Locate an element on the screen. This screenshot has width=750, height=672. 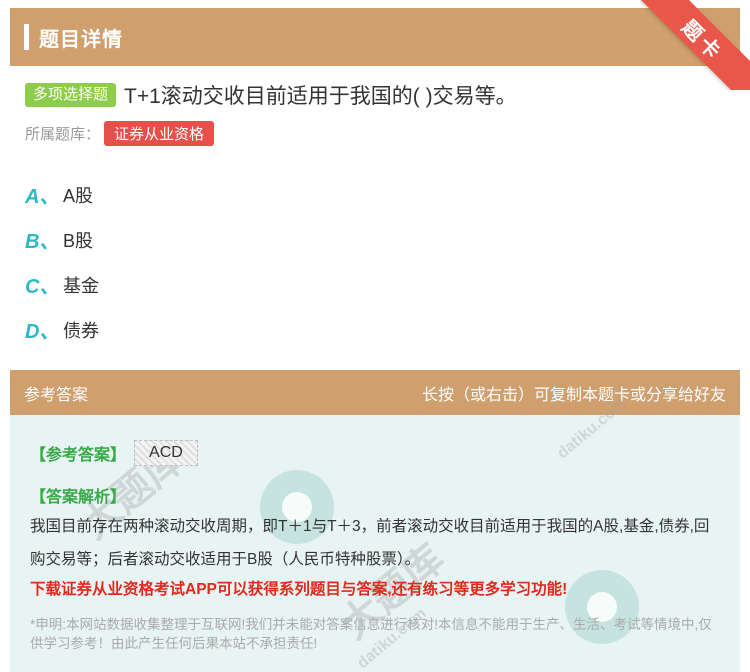
page-title: 题目详情 is located at coordinates (81, 39).